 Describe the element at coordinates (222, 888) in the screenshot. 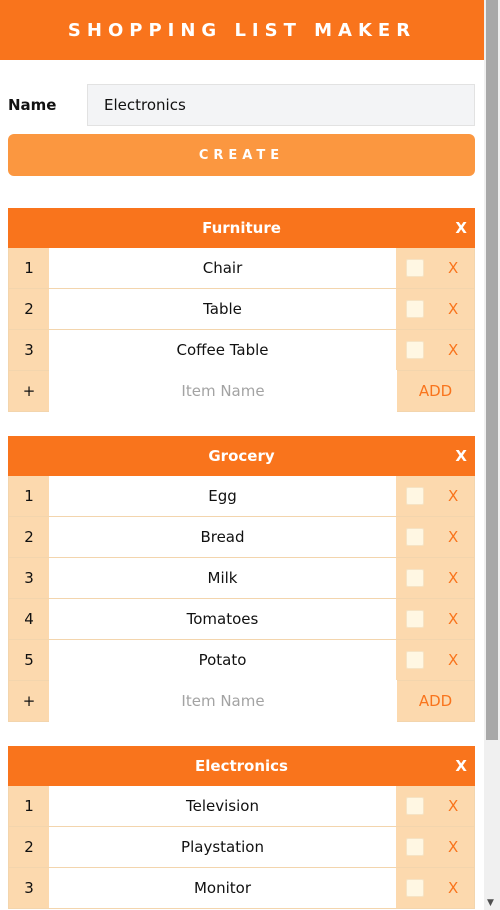

I see `item-name: Monitor` at that location.